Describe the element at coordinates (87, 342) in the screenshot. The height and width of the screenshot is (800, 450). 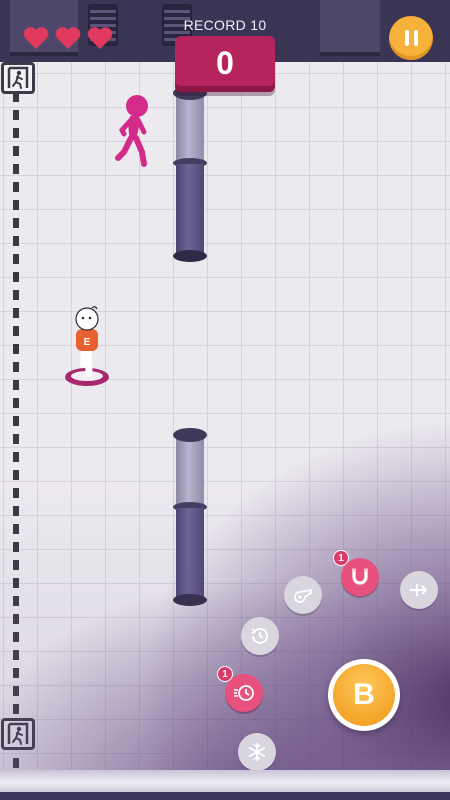
I see `shirt-letter: E` at that location.